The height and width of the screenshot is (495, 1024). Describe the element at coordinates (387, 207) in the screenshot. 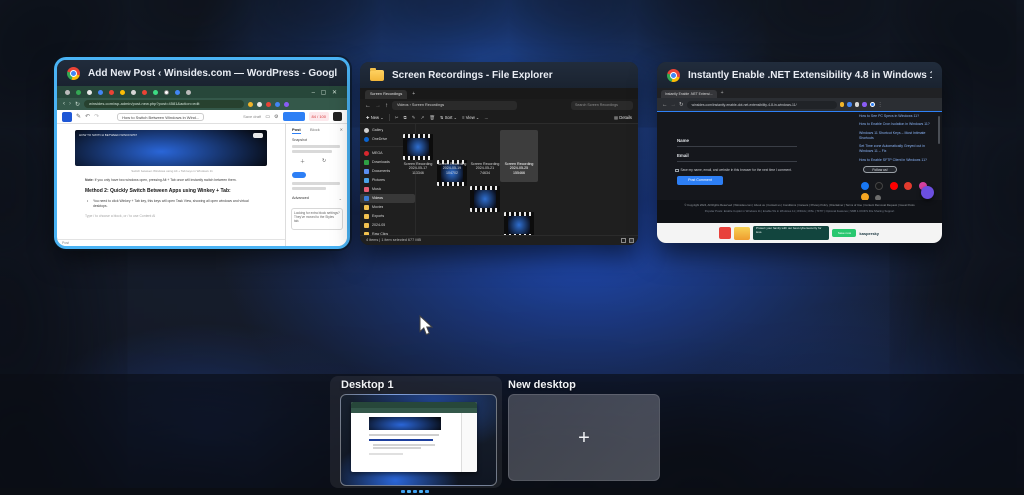

I see `sidebar-item-folder: Movies` at that location.